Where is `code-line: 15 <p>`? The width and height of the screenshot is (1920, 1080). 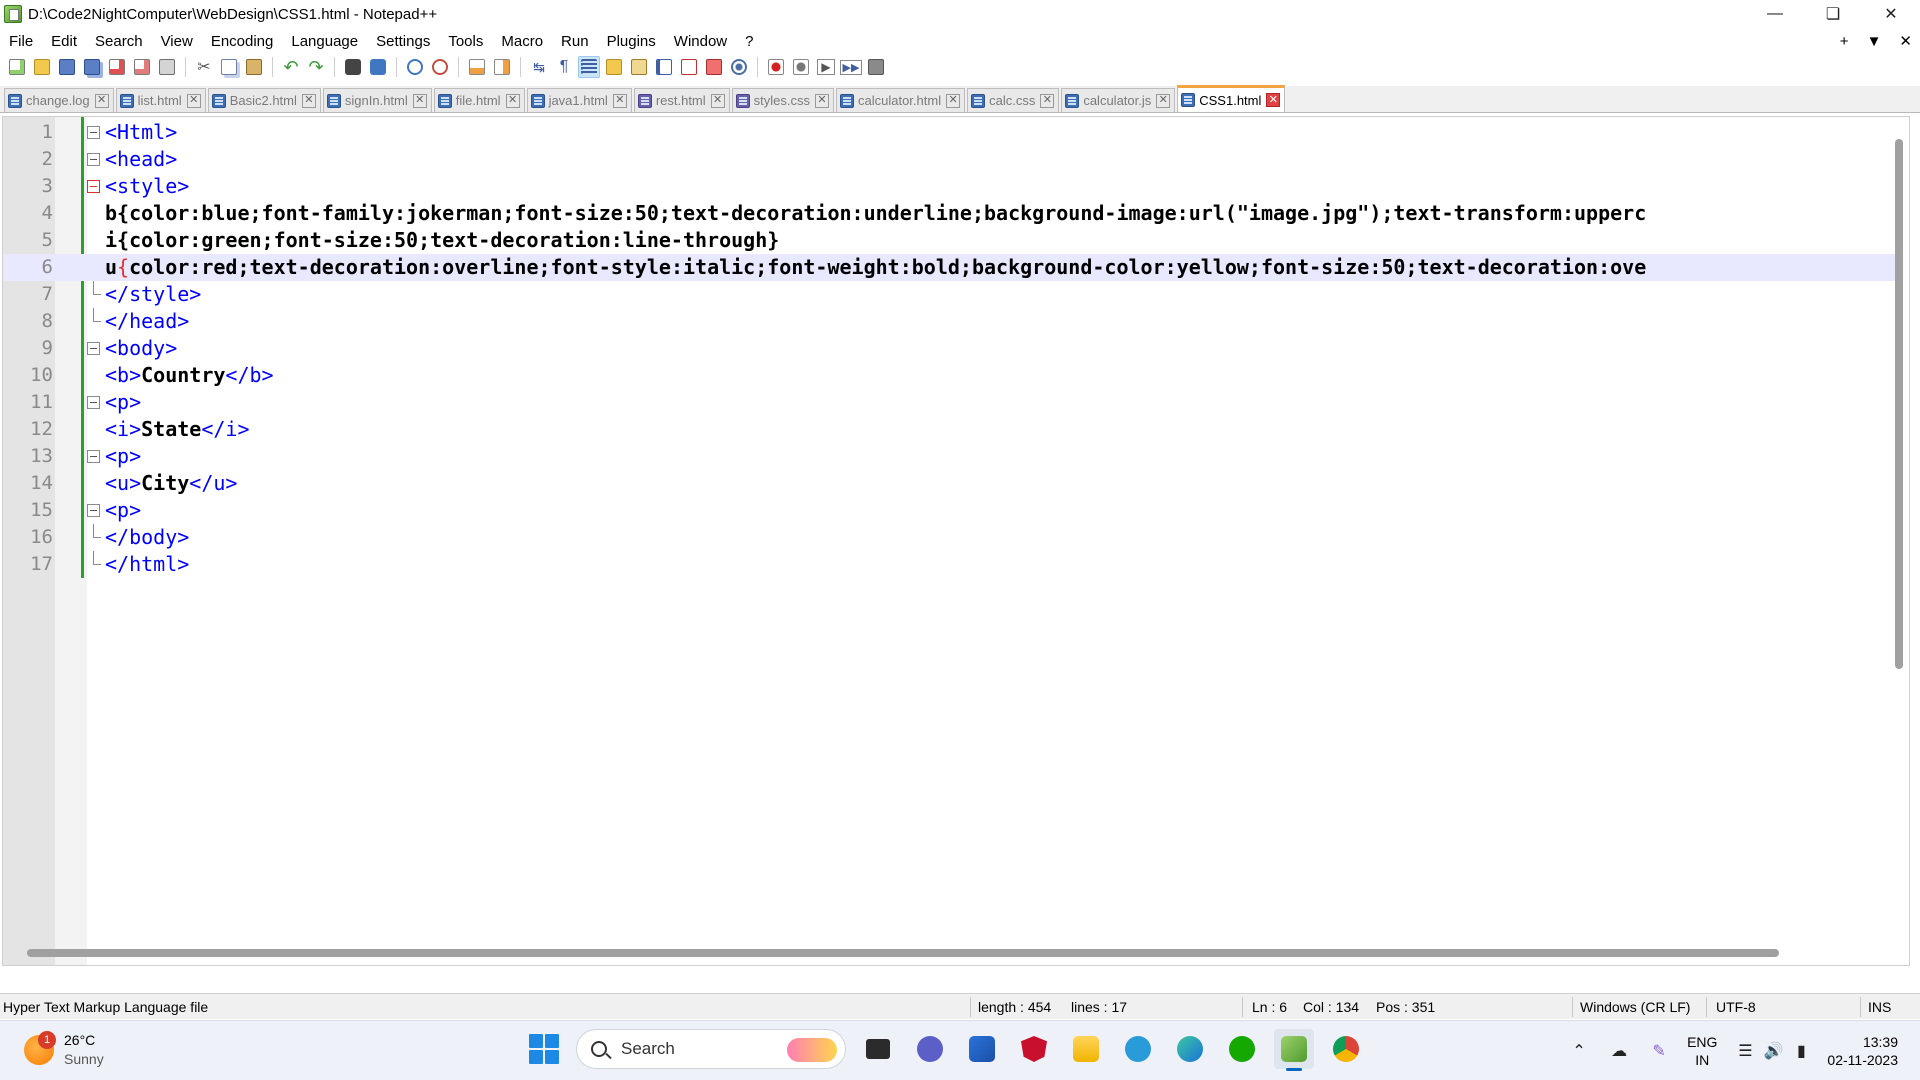 code-line: 15 <p> is located at coordinates (953, 510).